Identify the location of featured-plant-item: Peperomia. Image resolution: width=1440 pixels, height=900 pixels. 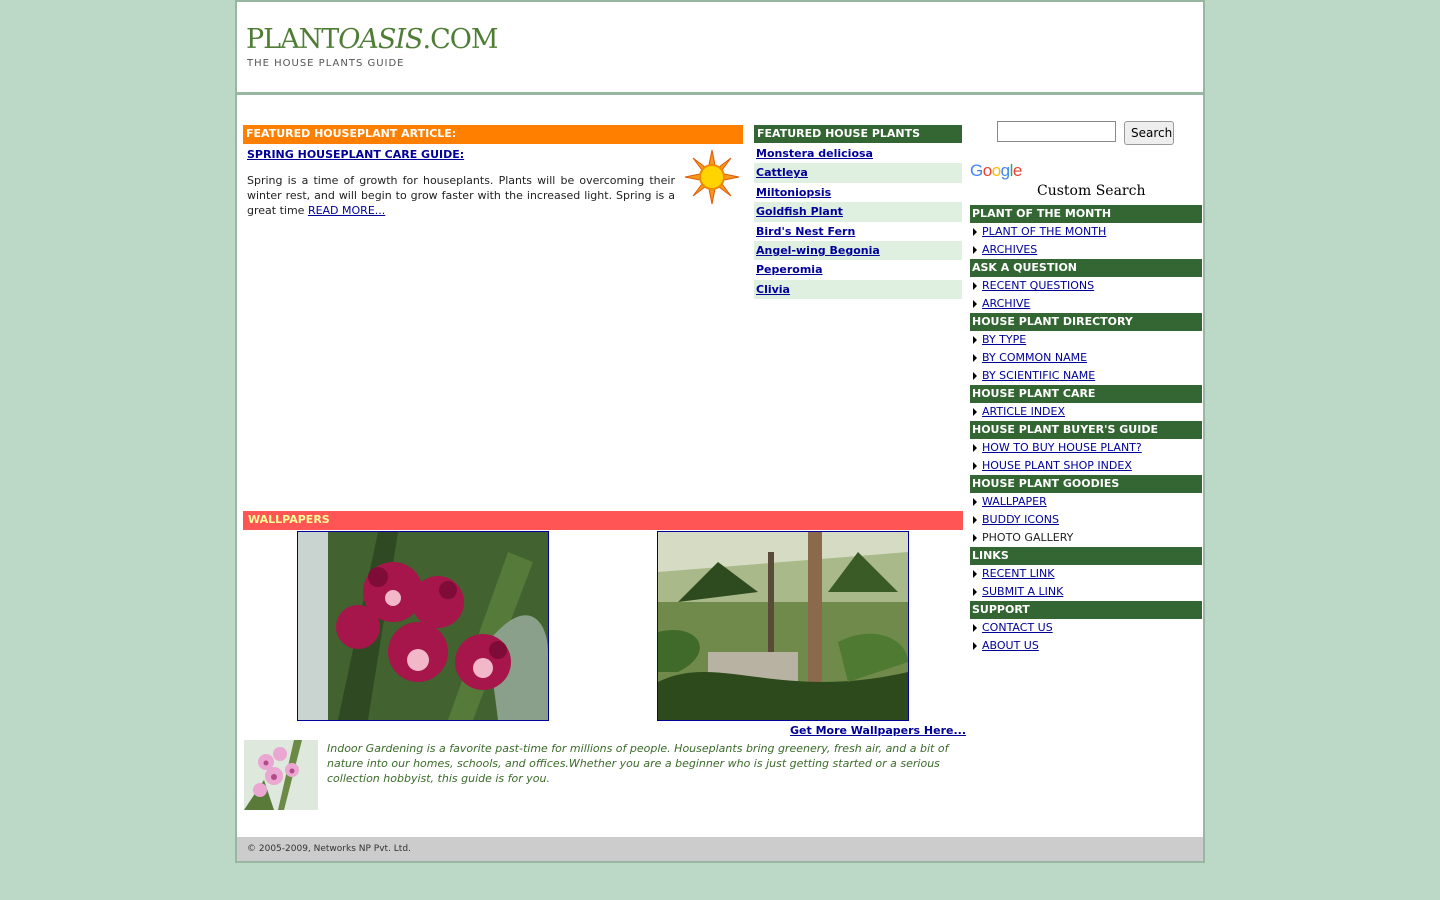
(858, 269).